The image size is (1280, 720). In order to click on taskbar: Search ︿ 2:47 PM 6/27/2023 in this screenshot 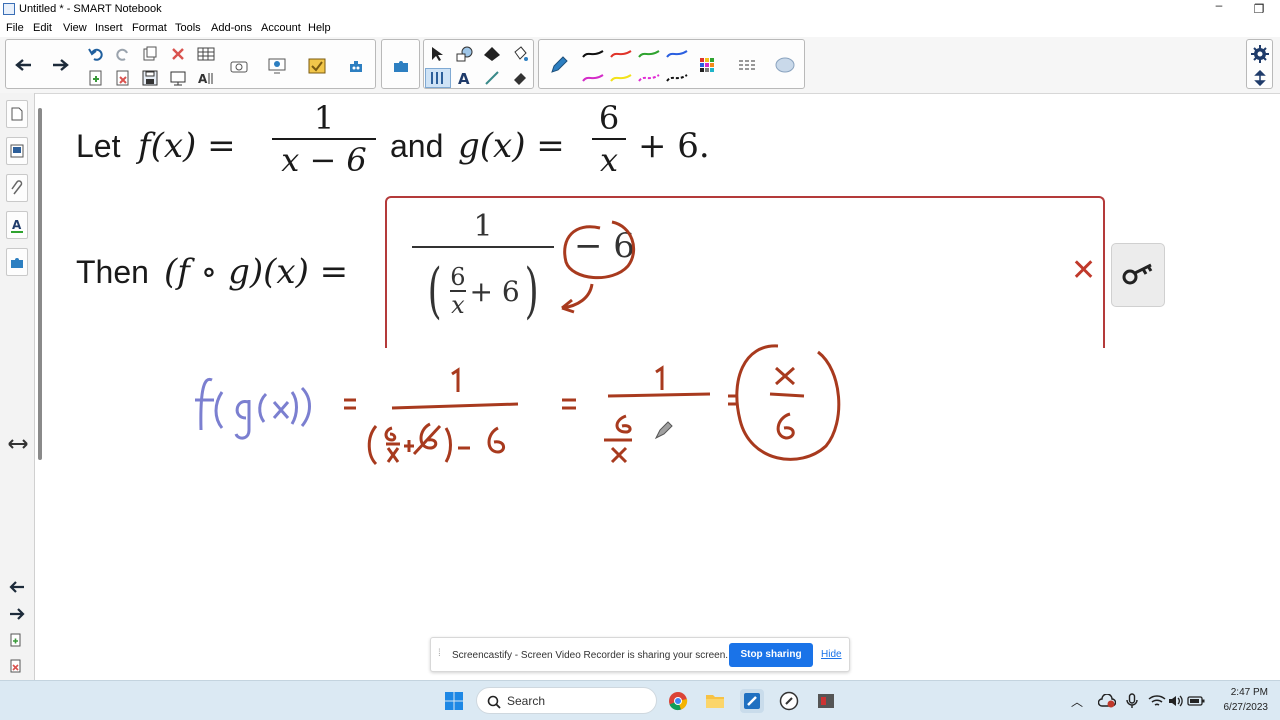, I will do `click(640, 700)`.